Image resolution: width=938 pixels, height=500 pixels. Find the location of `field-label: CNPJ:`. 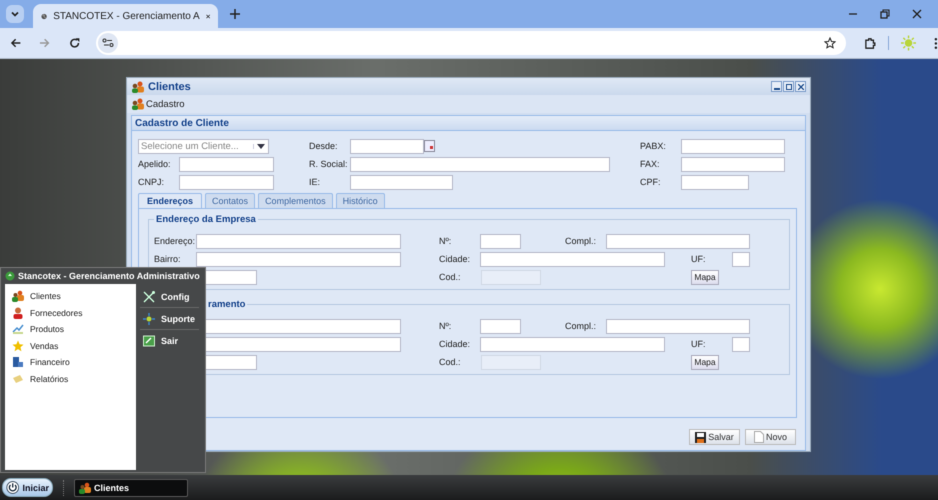

field-label: CNPJ: is located at coordinates (151, 182).